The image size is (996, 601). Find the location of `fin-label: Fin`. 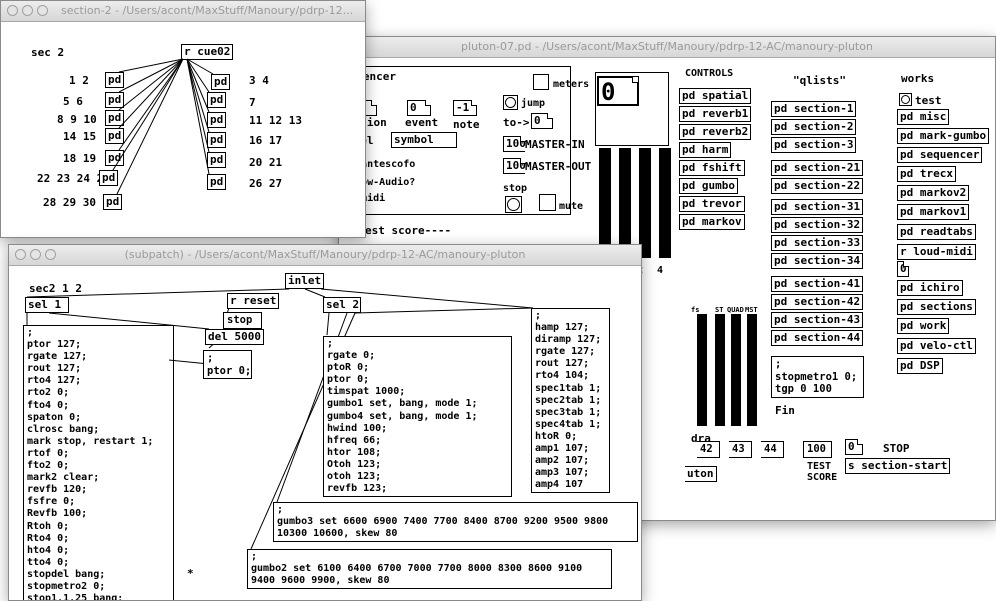

fin-label: Fin is located at coordinates (785, 410).